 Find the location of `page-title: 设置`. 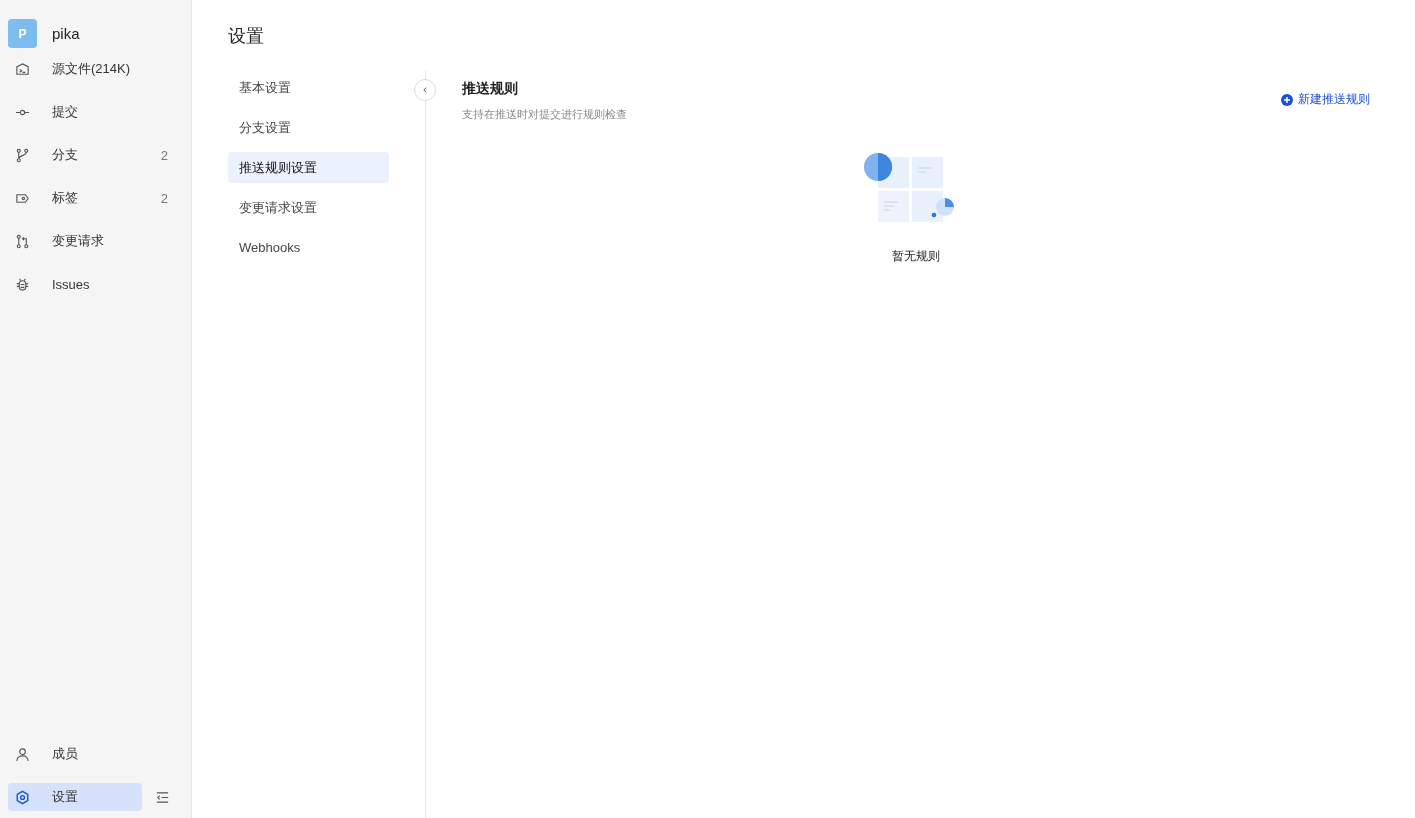

page-title: 设置 is located at coordinates (246, 36).